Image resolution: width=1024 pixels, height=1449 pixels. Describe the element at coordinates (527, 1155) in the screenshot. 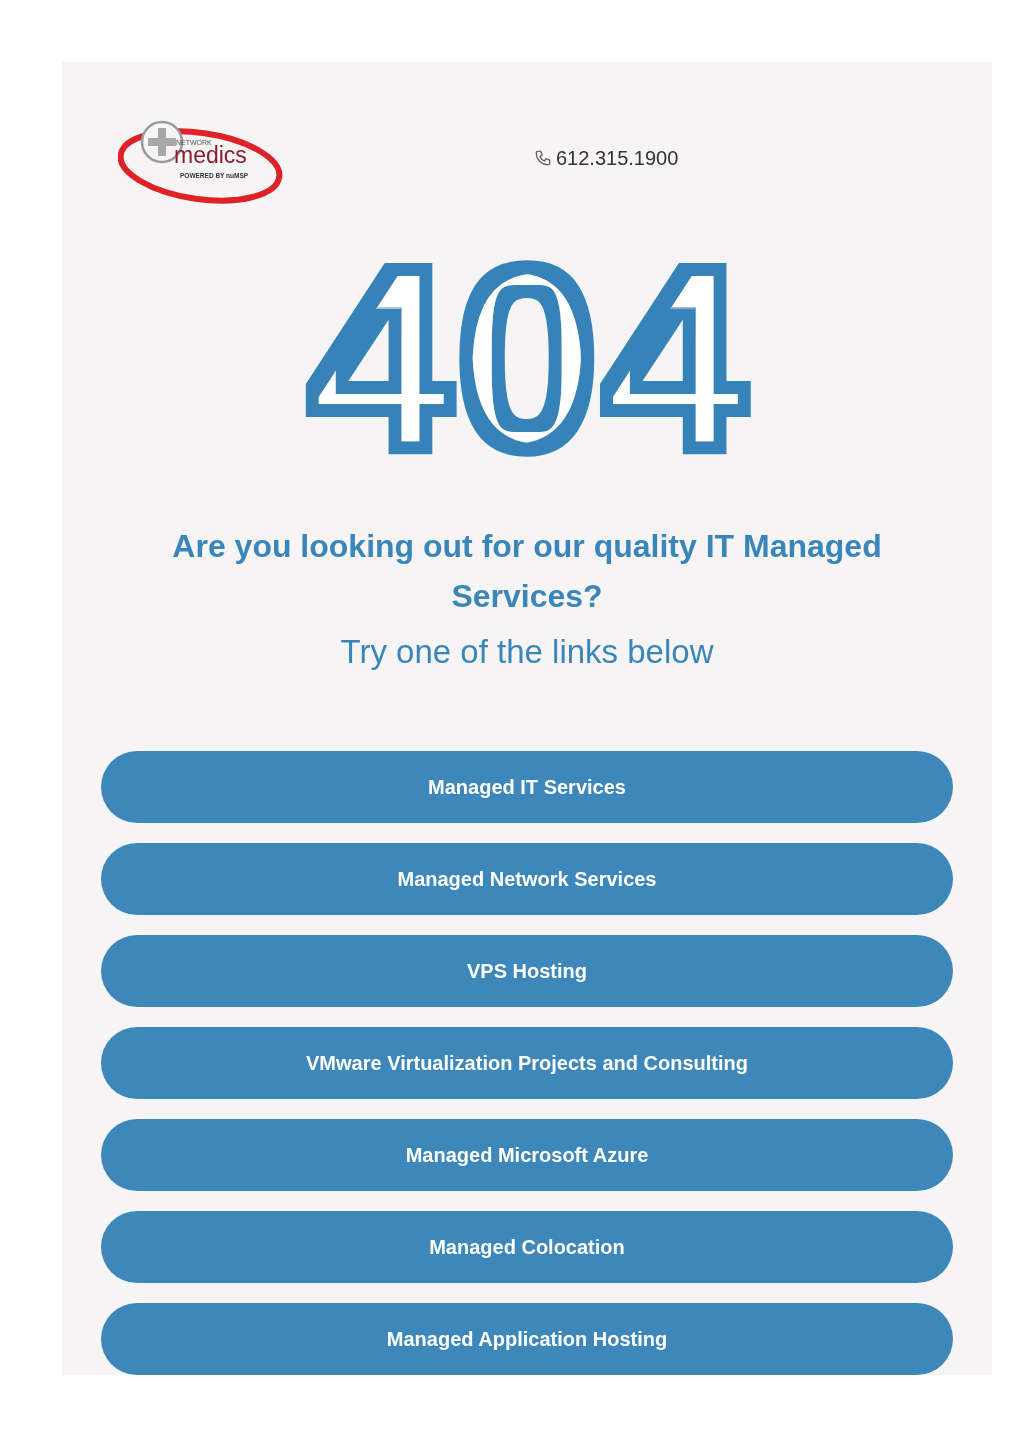

I see `link-button: Managed Microsoft Azure` at that location.